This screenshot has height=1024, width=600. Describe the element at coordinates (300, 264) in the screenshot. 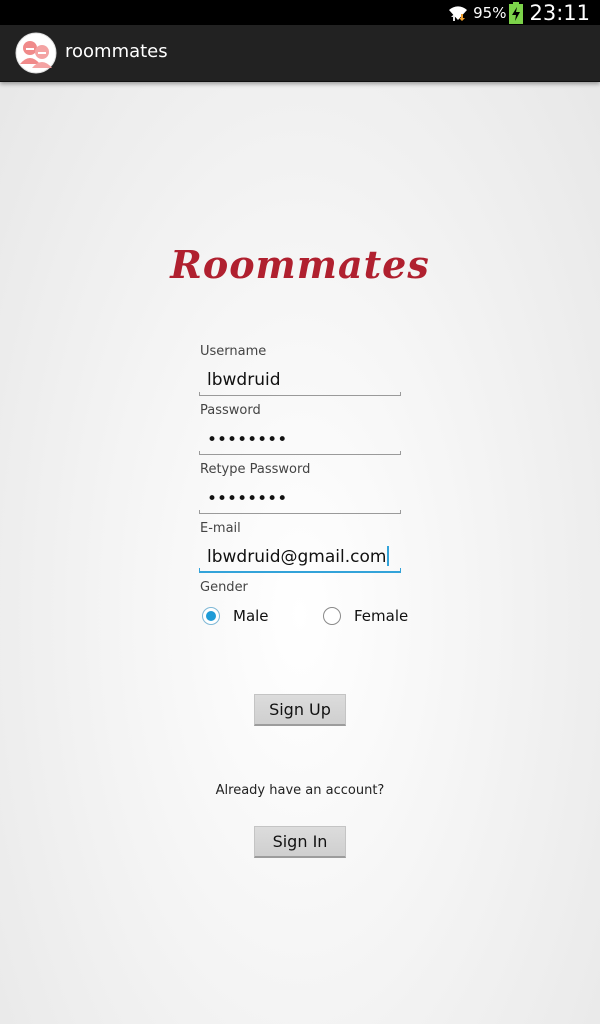

I see `roommates-logo: Roommates` at that location.